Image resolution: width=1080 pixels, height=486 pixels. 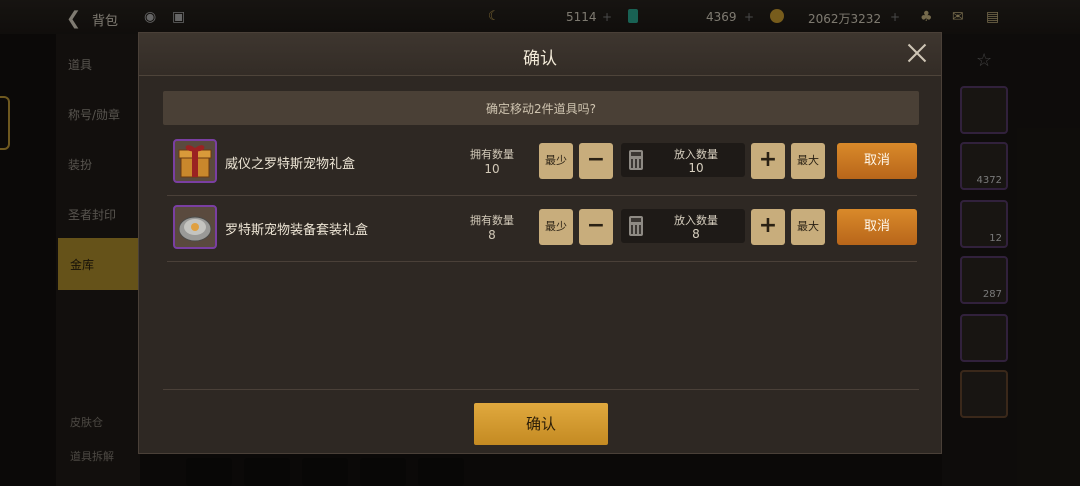 I want to click on quantity-input: 放入数量 8, so click(x=683, y=226).